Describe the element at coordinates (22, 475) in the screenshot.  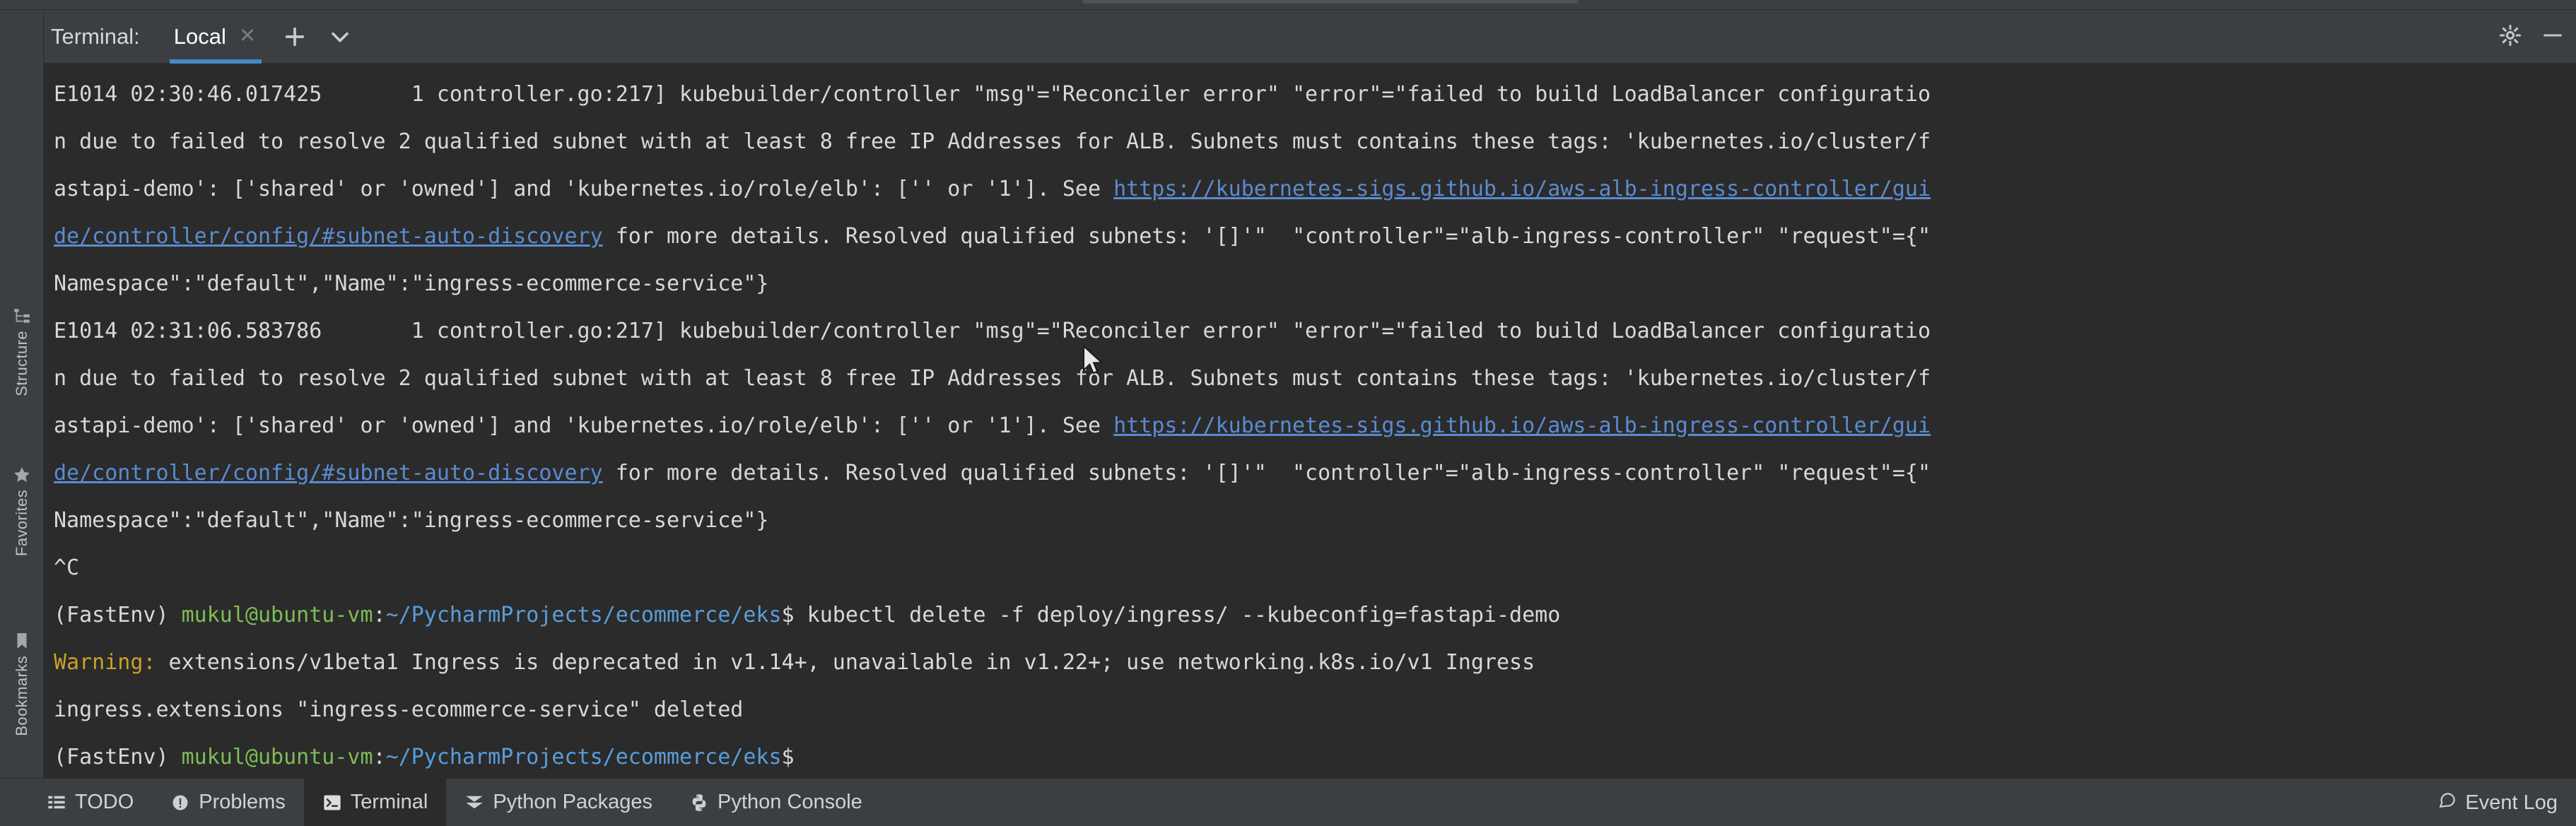
I see `star-icon` at that location.